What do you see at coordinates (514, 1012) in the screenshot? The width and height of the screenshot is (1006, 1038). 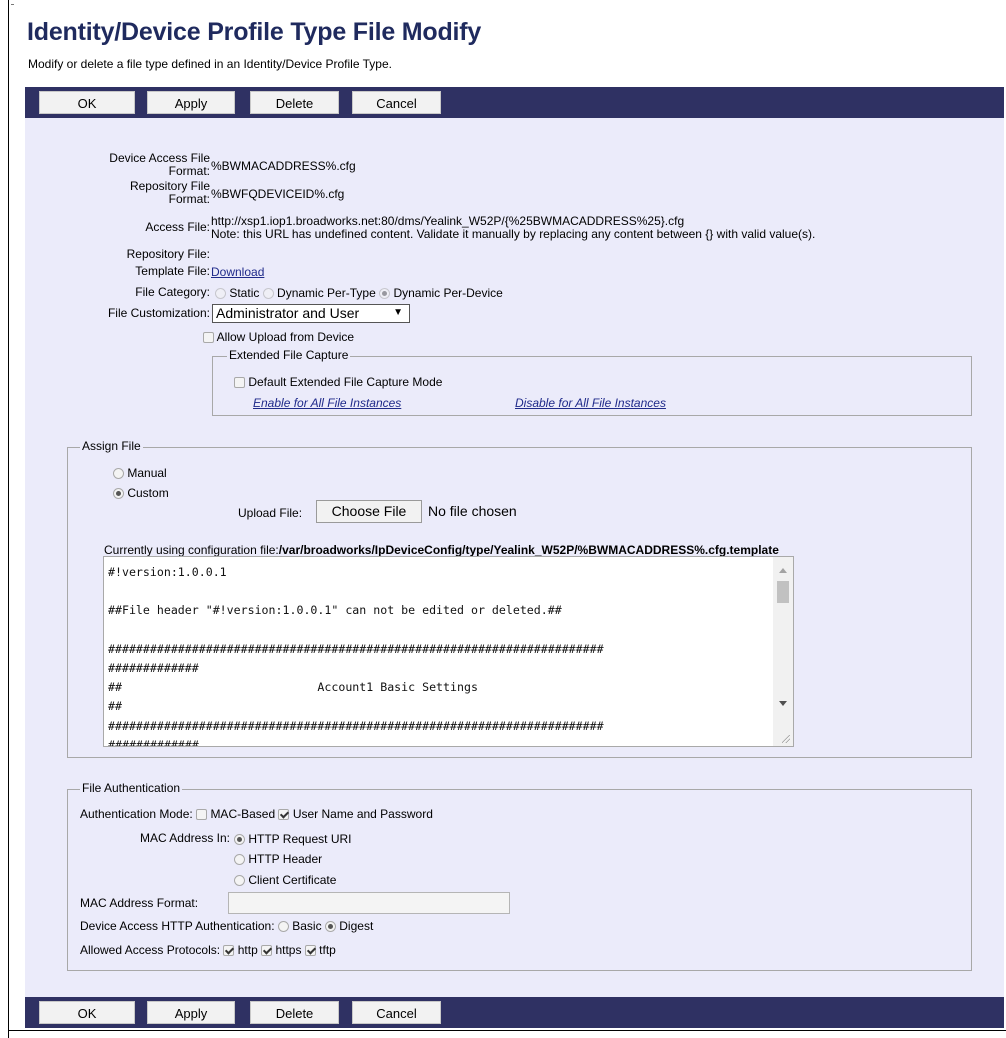 I see `bottom-button-bar: OK Apply Delete Cancel` at bounding box center [514, 1012].